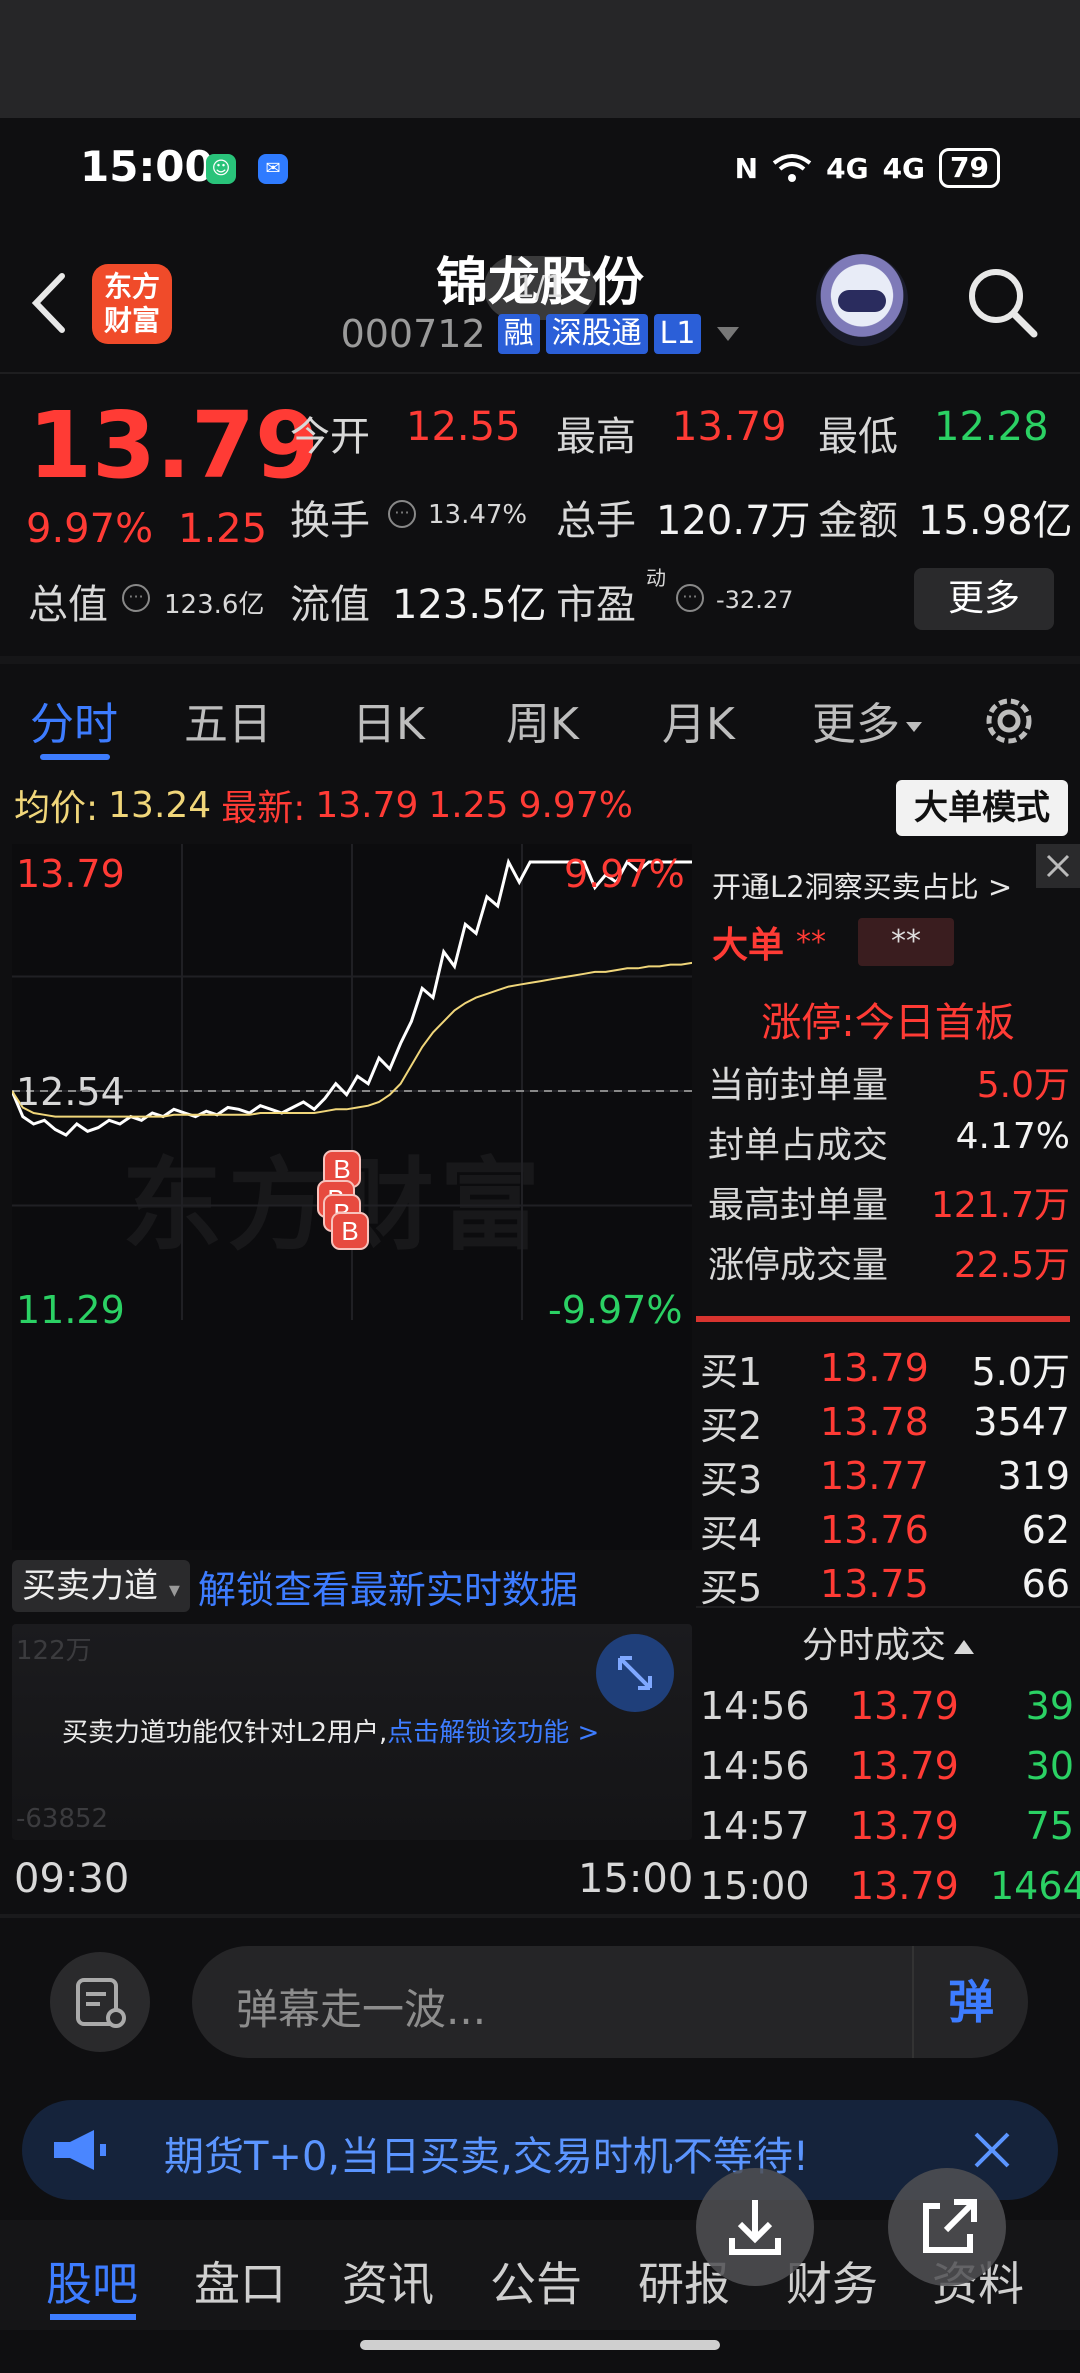 The height and width of the screenshot is (2373, 1080). What do you see at coordinates (575, 805) in the screenshot?
I see `latest-percent: 9.97%` at bounding box center [575, 805].